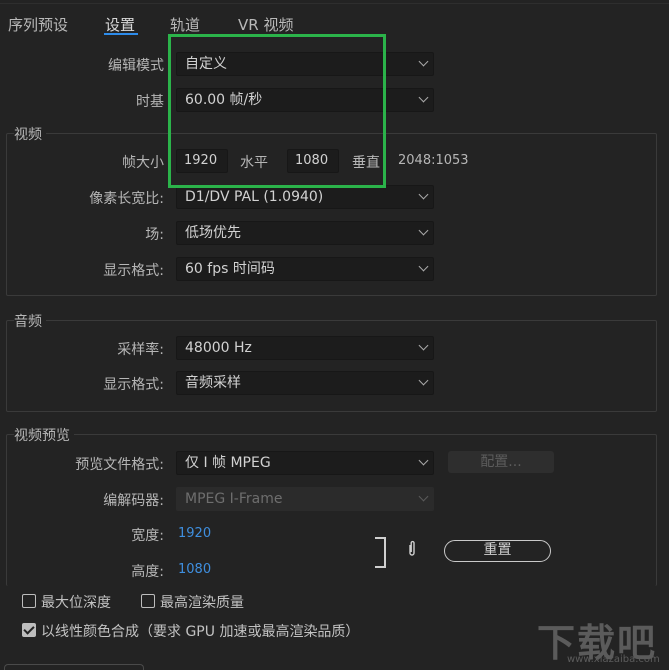  Describe the element at coordinates (433, 160) in the screenshot. I see `aspect-ratio-readout: 2048:1053` at that location.